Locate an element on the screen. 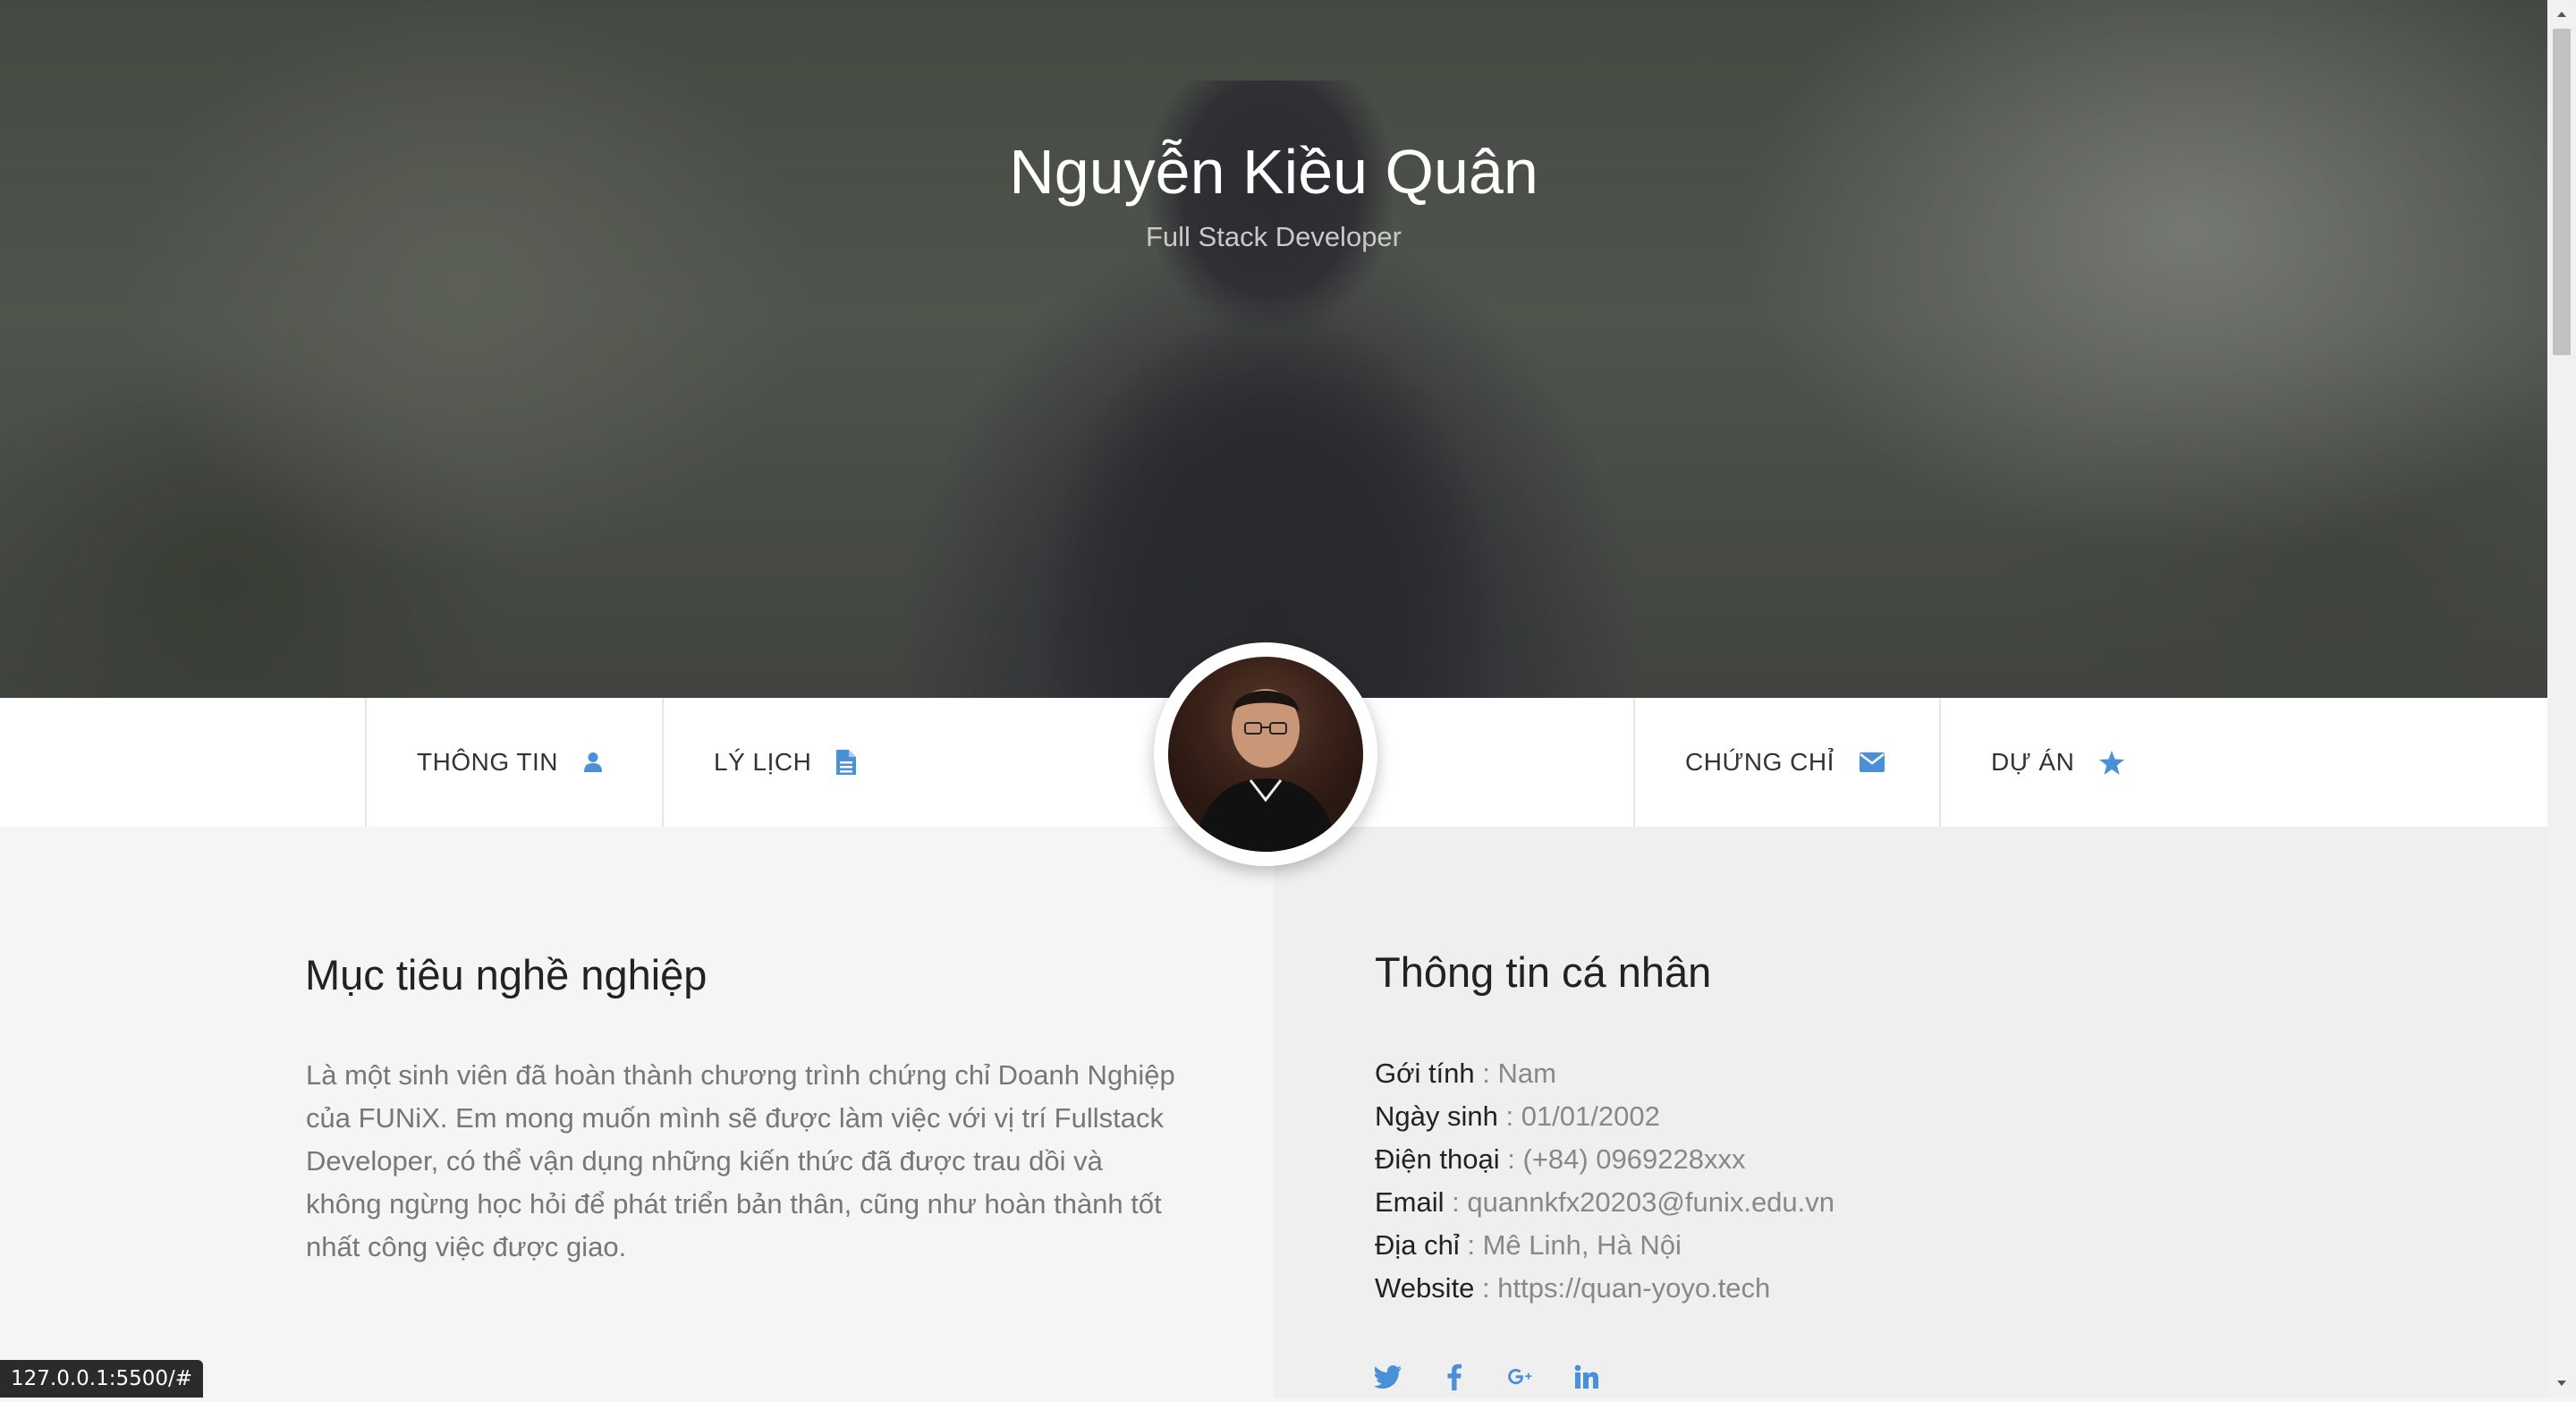 This screenshot has height=1402, width=2576. star-icon is located at coordinates (2112, 763).